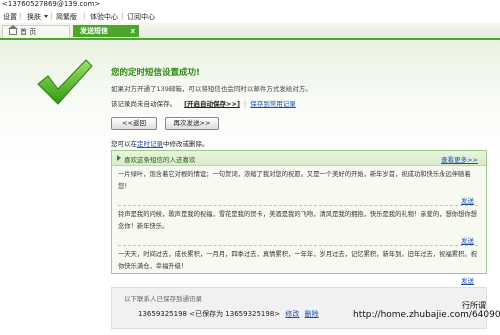 The height and width of the screenshot is (335, 500). Describe the element at coordinates (299, 158) in the screenshot. I see `recommend-header: 喜欢这条短信的人还喜欢 查看更多>>` at that location.